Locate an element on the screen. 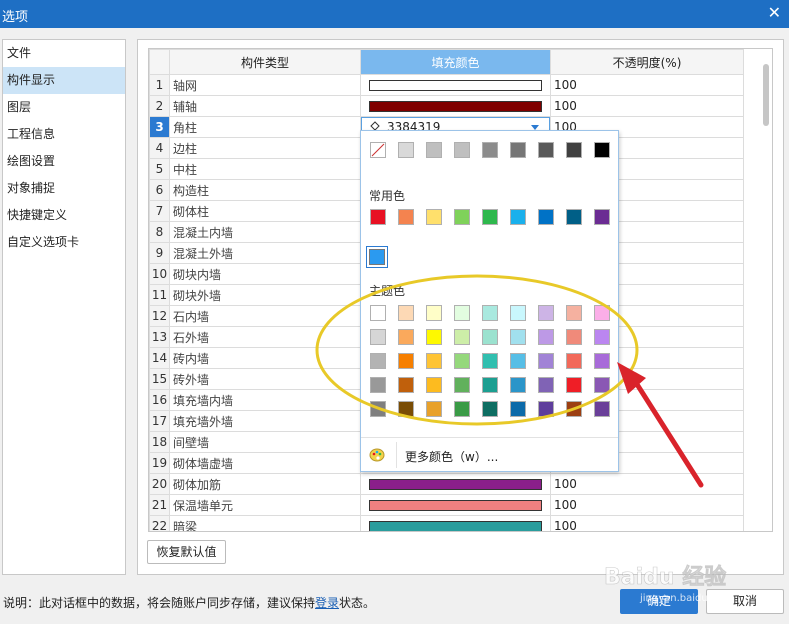 The image size is (789, 624). sidebar-item: 快捷键定义 is located at coordinates (64, 215).